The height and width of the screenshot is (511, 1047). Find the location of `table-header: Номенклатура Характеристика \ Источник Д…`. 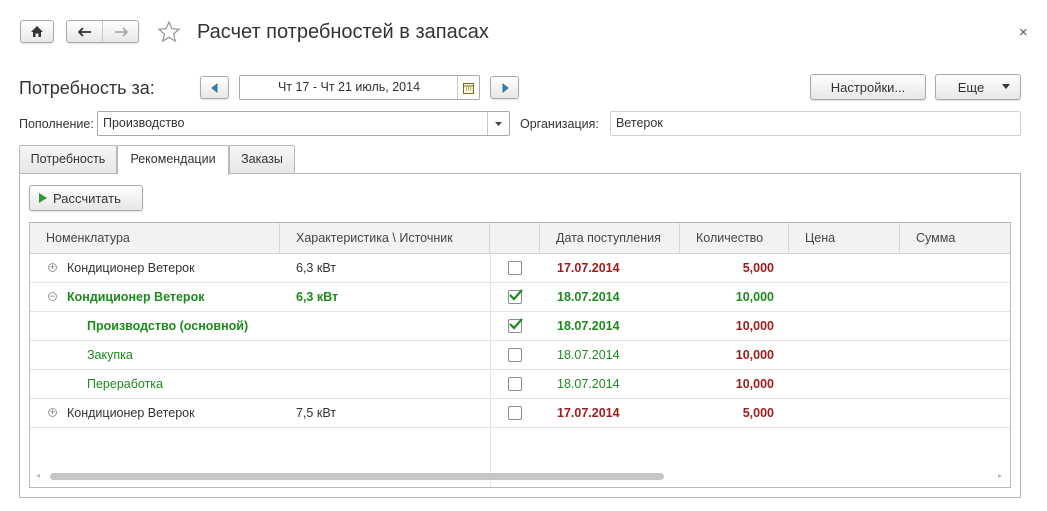

table-header: Номенклатура Характеристика \ Источник Д… is located at coordinates (520, 238).